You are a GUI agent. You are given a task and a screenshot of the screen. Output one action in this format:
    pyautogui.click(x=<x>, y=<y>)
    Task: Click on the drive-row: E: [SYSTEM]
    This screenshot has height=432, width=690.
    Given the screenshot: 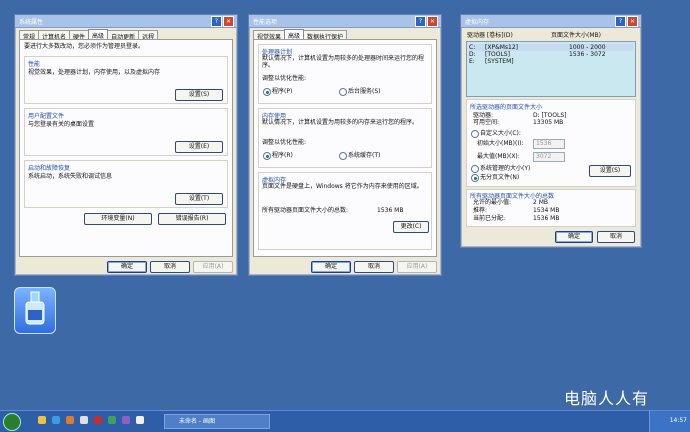 What is the action you would take?
    pyautogui.click(x=551, y=61)
    